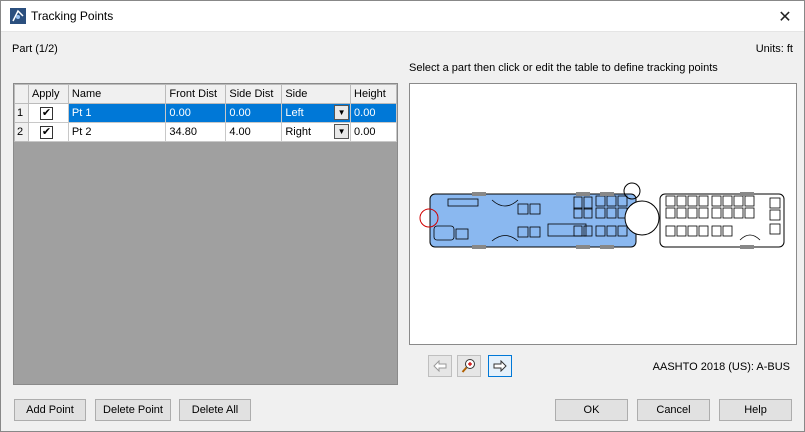 The width and height of the screenshot is (805, 432). What do you see at coordinates (316, 113) in the screenshot?
I see `side-cell: Left ▼` at bounding box center [316, 113].